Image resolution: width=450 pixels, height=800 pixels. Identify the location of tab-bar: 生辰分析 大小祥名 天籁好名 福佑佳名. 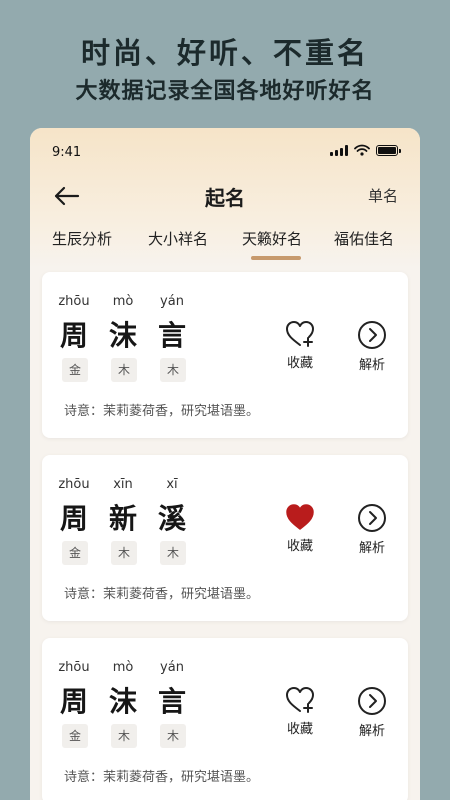
(225, 246).